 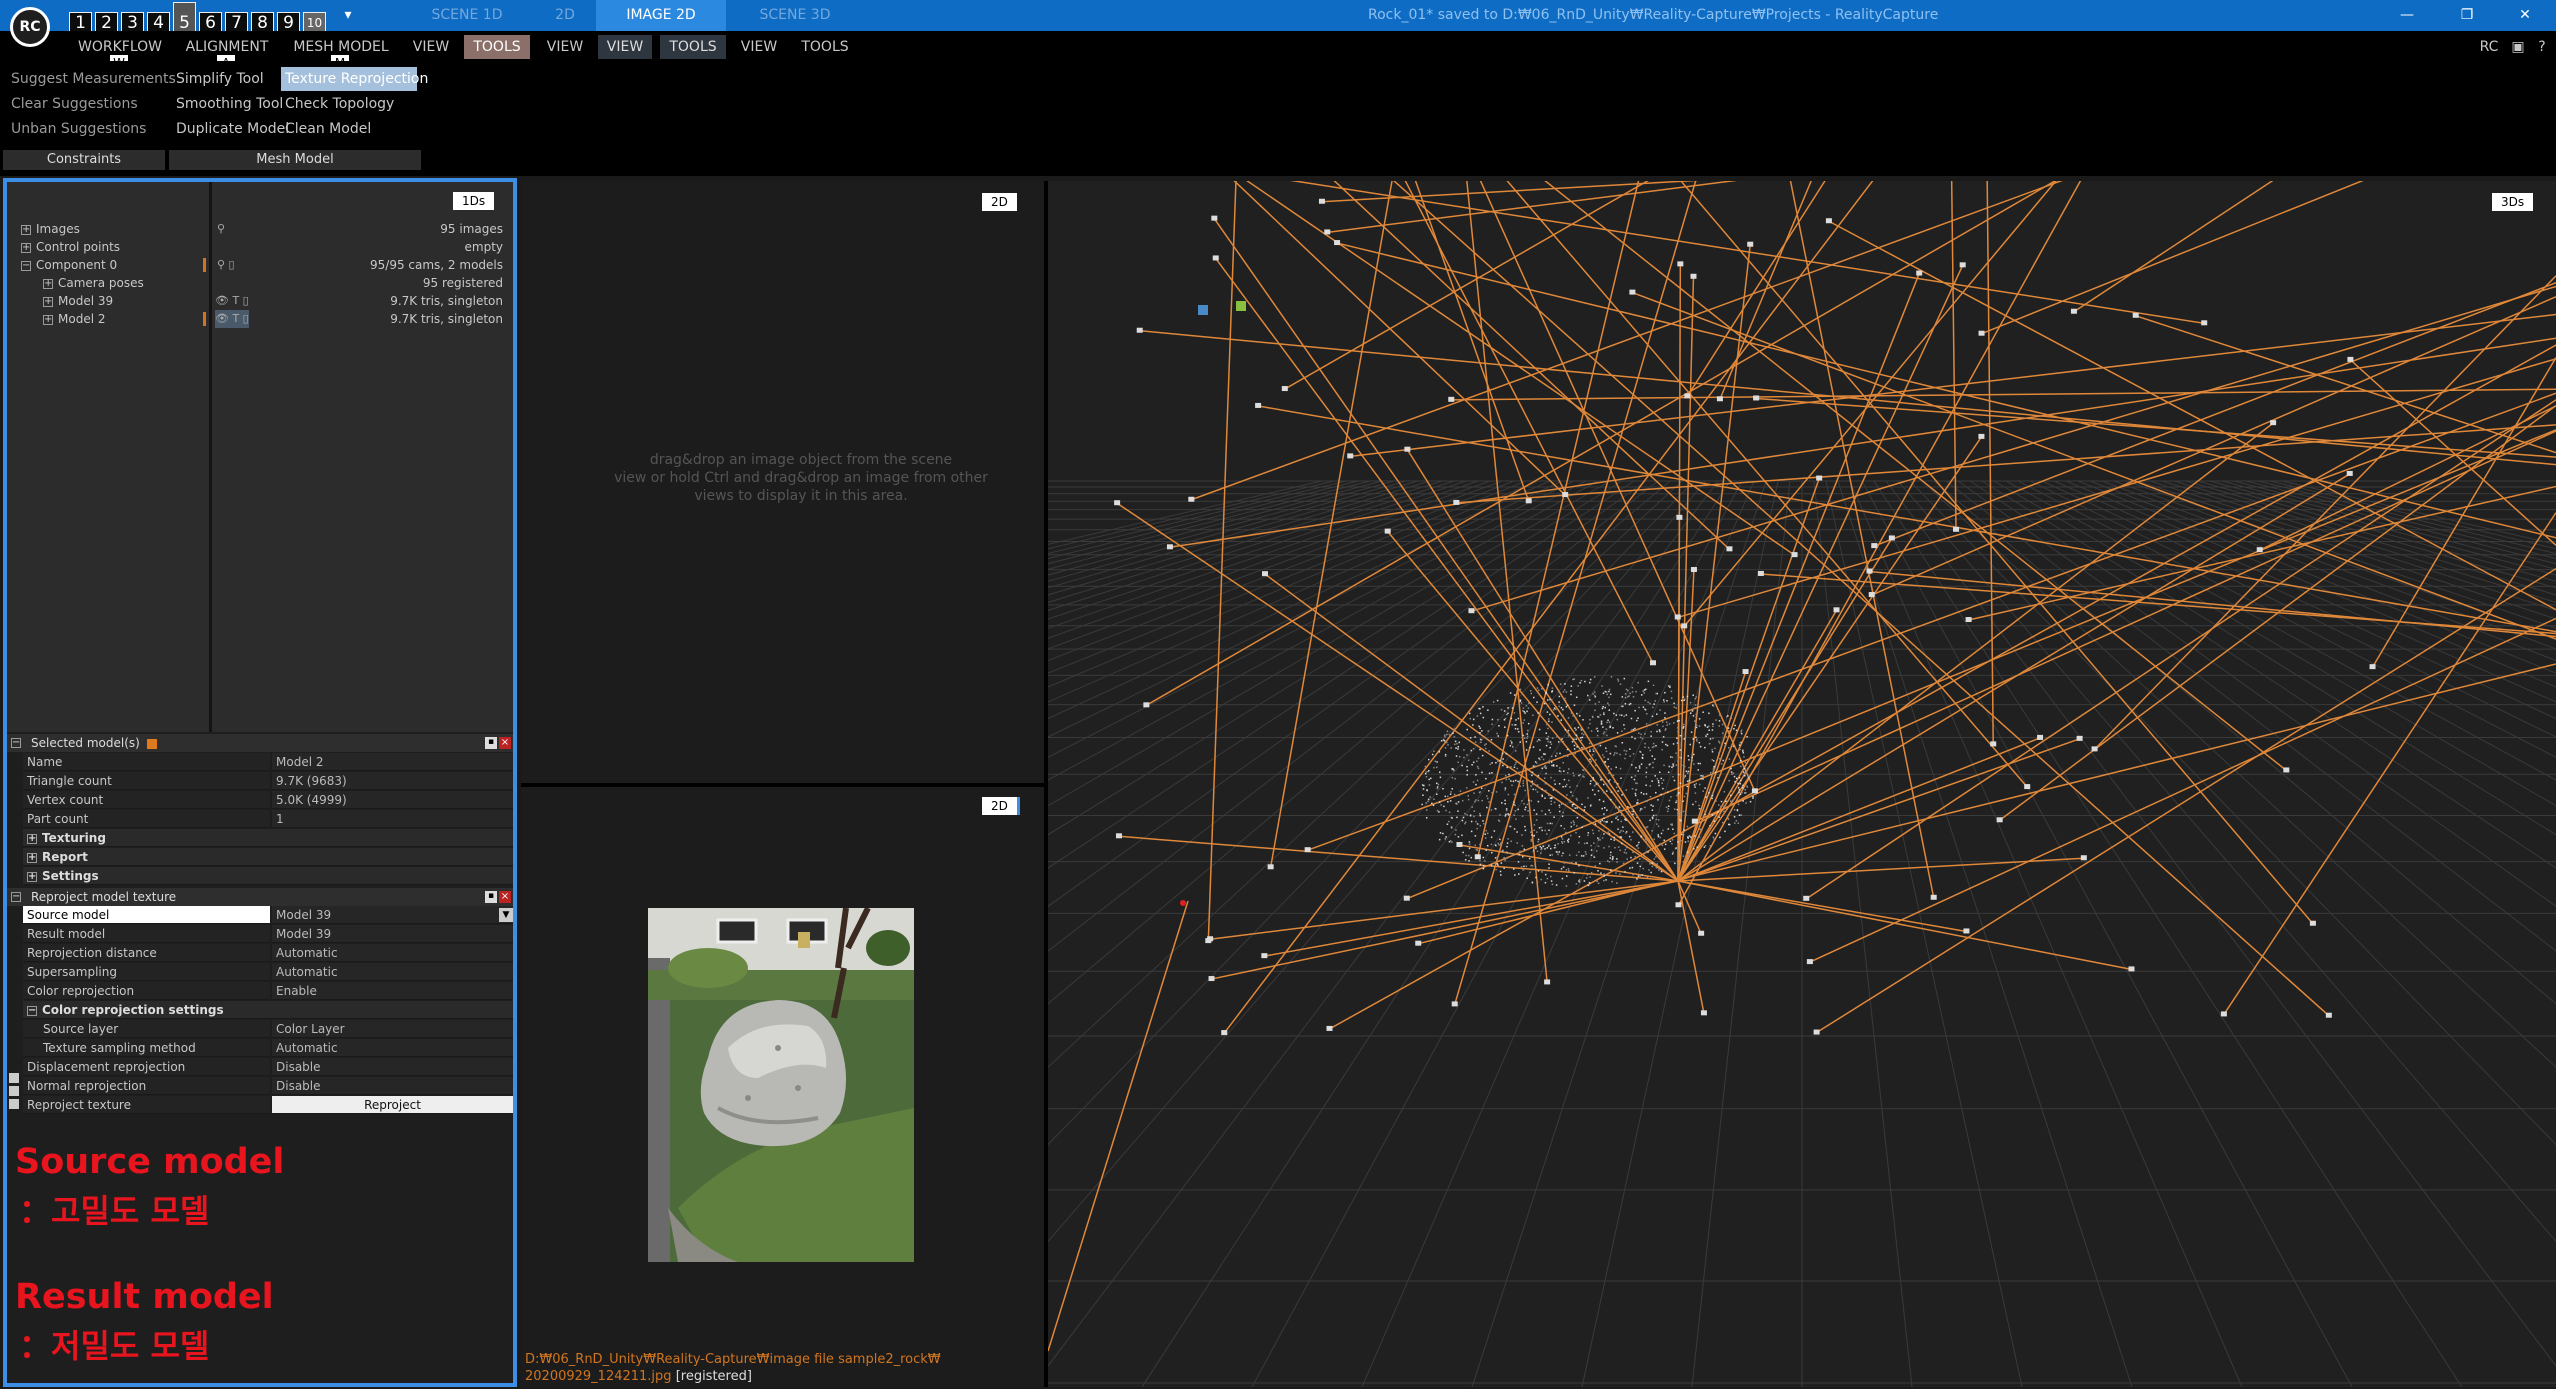 What do you see at coordinates (230, 129) in the screenshot?
I see `duplicate-model-button: Duplicate Model` at bounding box center [230, 129].